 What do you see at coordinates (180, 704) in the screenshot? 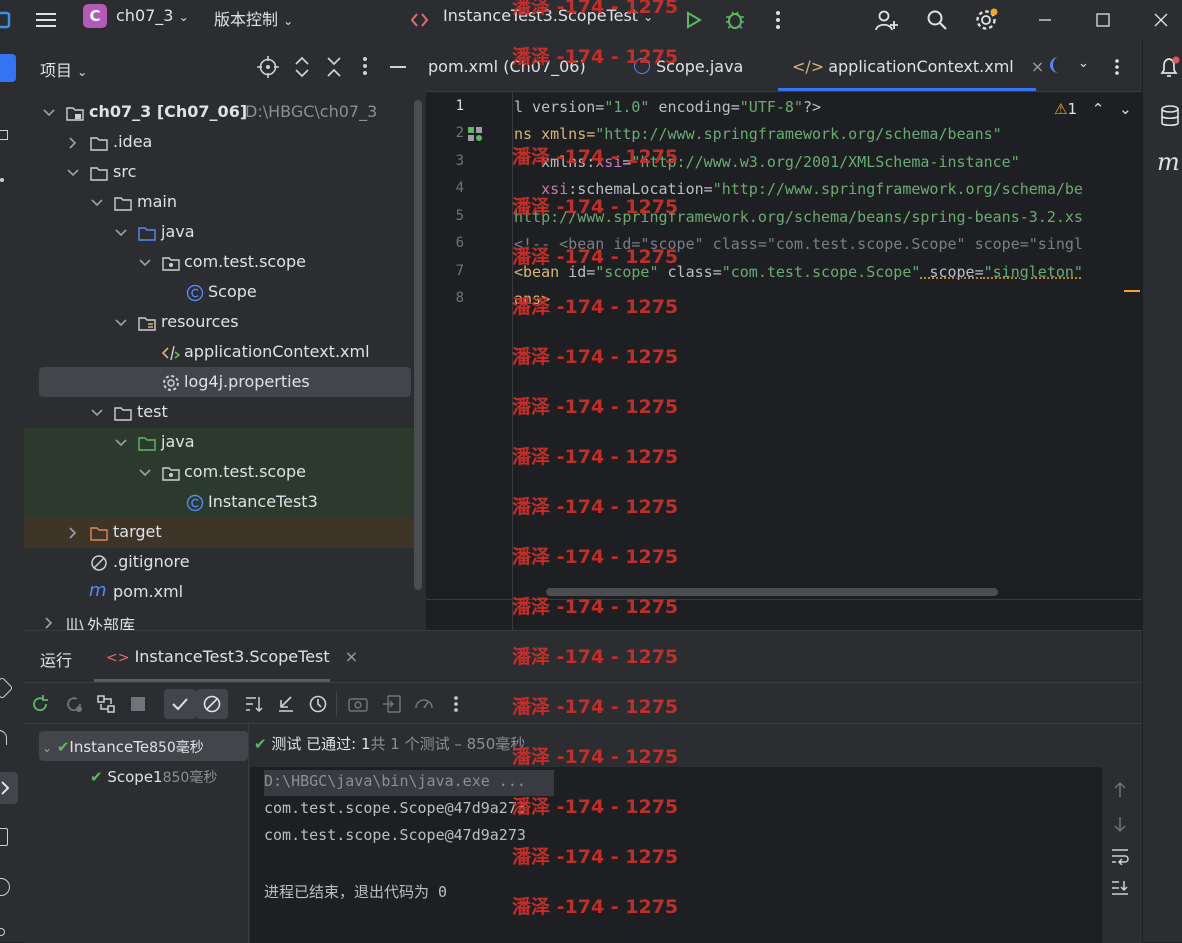
I see `show-passed-toggle` at bounding box center [180, 704].